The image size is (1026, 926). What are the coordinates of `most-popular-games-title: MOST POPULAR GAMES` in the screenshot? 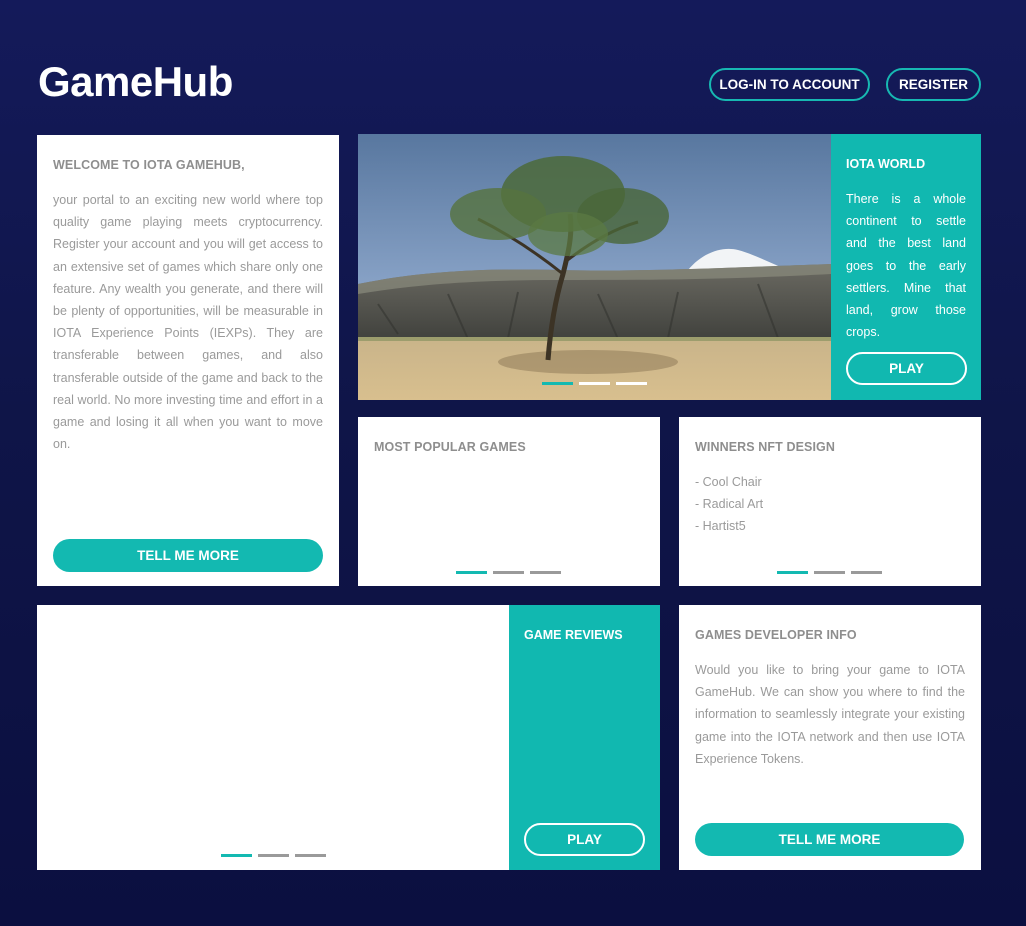 It's located at (450, 447).